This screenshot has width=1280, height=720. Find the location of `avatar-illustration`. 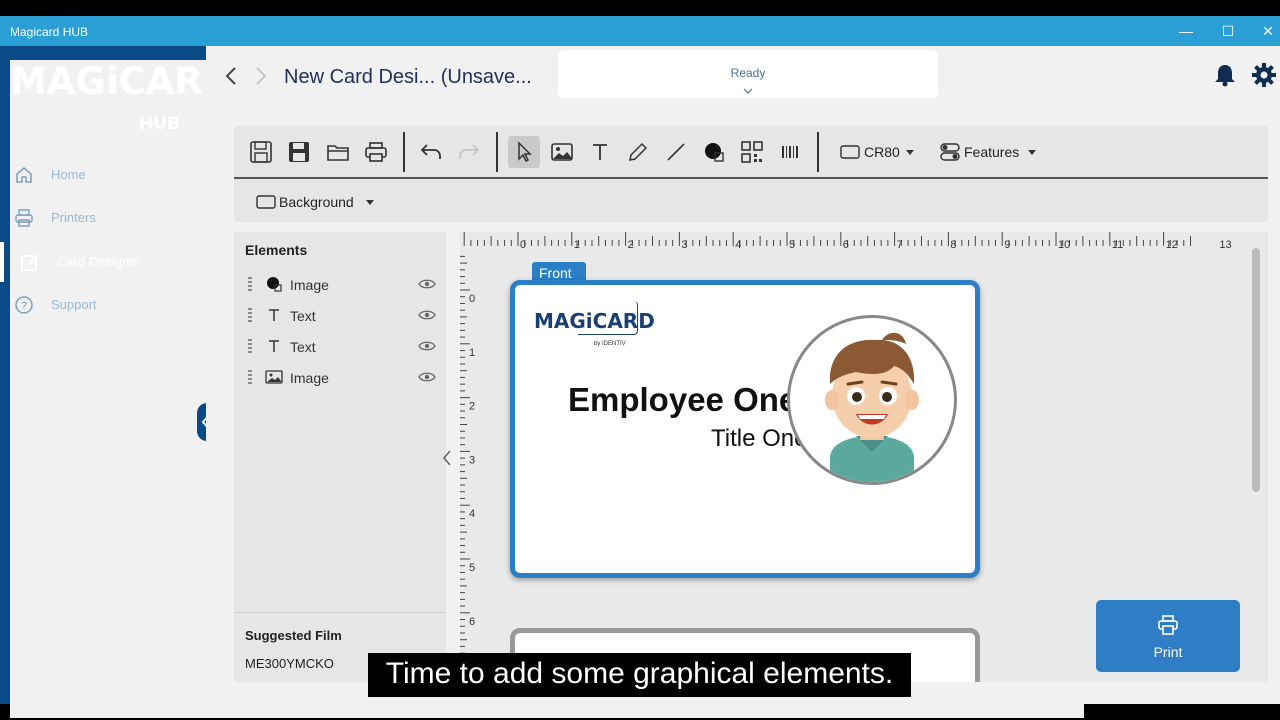

avatar-illustration is located at coordinates (872, 407).